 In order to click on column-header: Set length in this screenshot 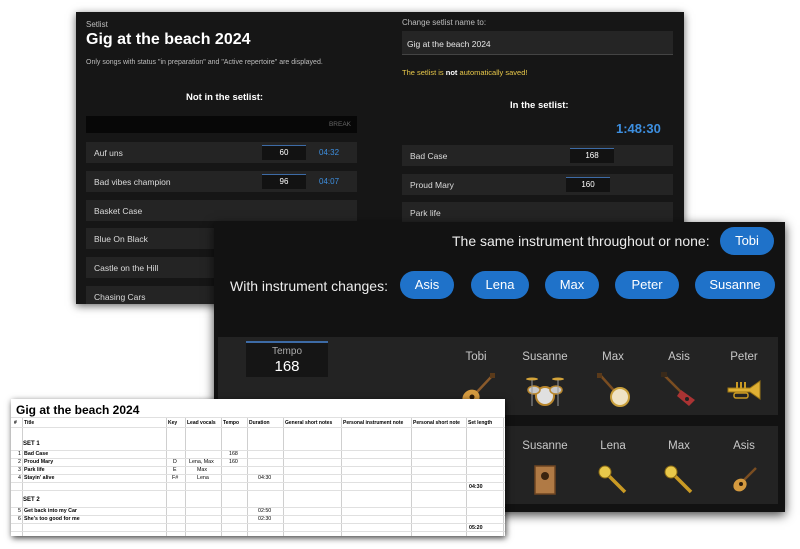, I will do `click(480, 423)`.